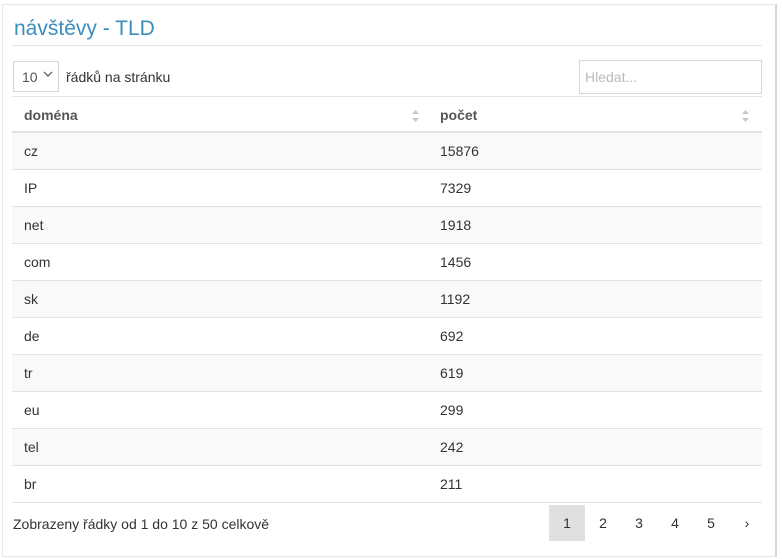 This screenshot has height=559, width=782. What do you see at coordinates (455, 299) in the screenshot?
I see `cell-count: 1192` at bounding box center [455, 299].